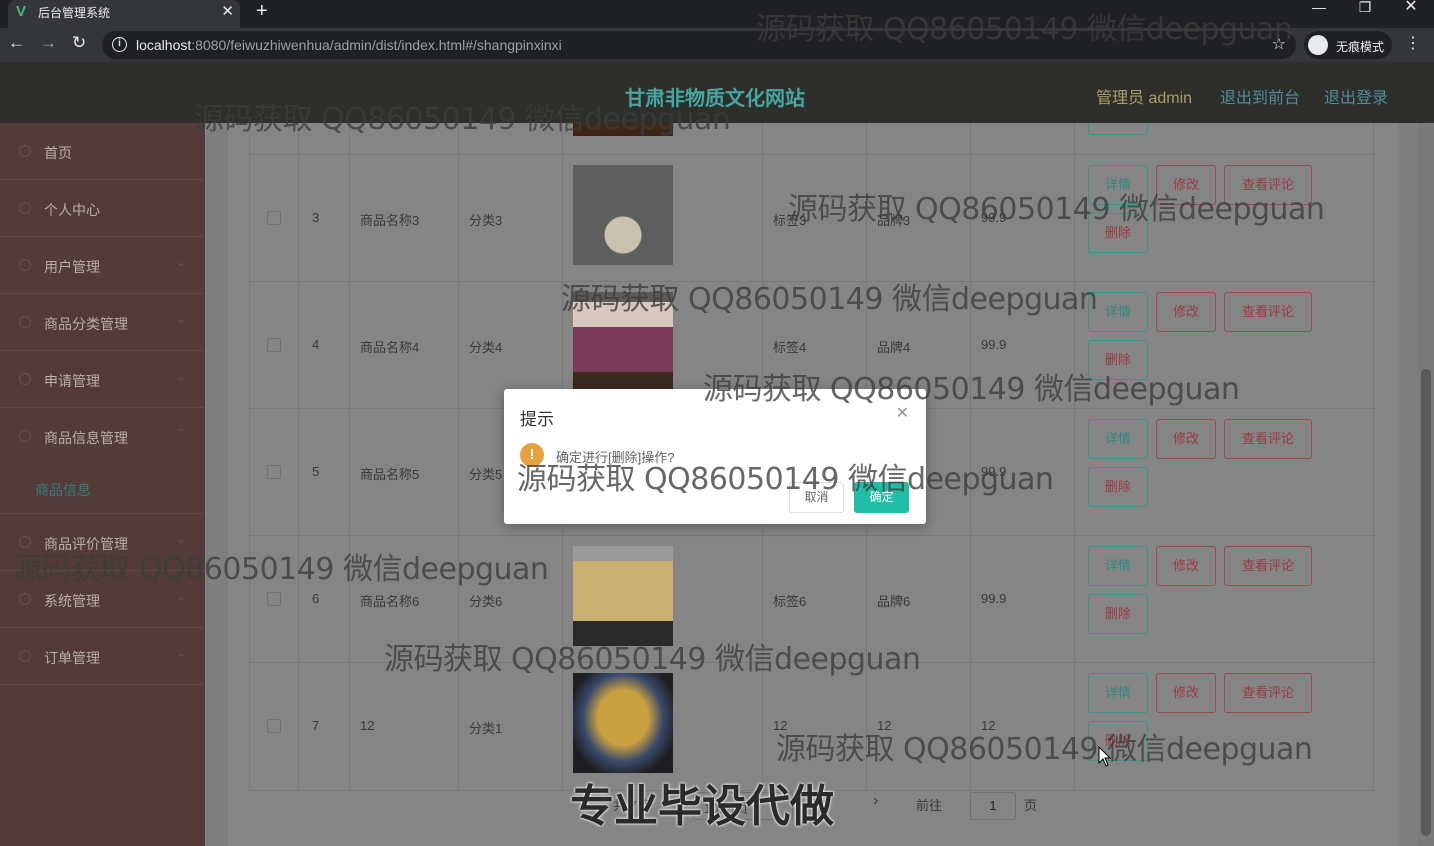 This screenshot has width=1434, height=846. Describe the element at coordinates (316, 344) in the screenshot. I see `row-index: 4` at that location.